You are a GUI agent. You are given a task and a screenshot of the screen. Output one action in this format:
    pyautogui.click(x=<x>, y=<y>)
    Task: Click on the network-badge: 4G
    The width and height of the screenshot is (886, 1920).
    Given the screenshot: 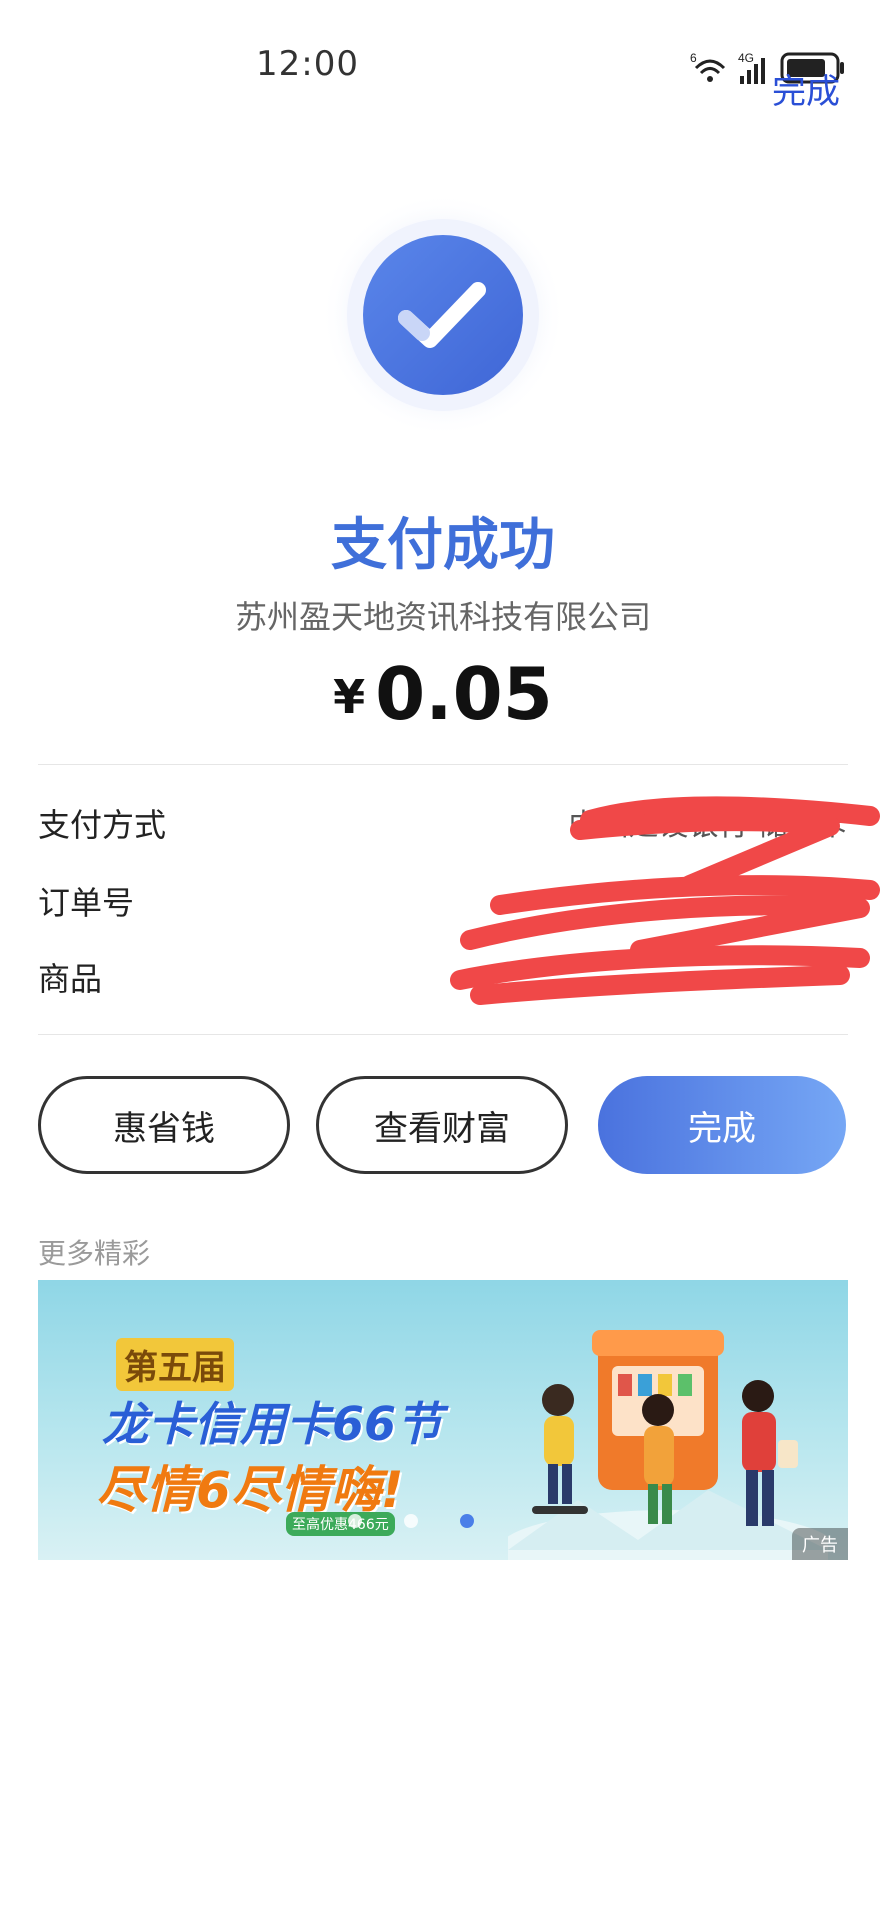 What is the action you would take?
    pyautogui.click(x=746, y=58)
    